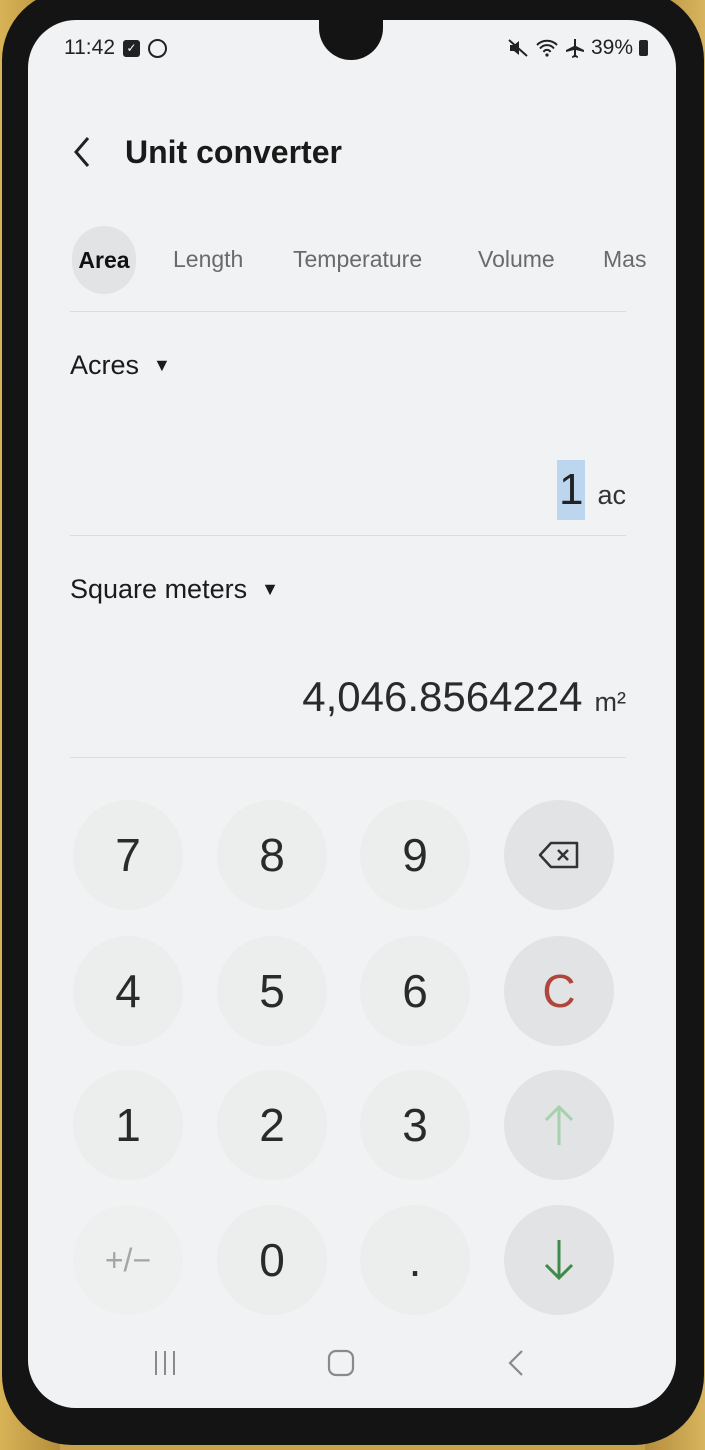  What do you see at coordinates (624, 259) in the screenshot?
I see `tab-mass: Mas` at bounding box center [624, 259].